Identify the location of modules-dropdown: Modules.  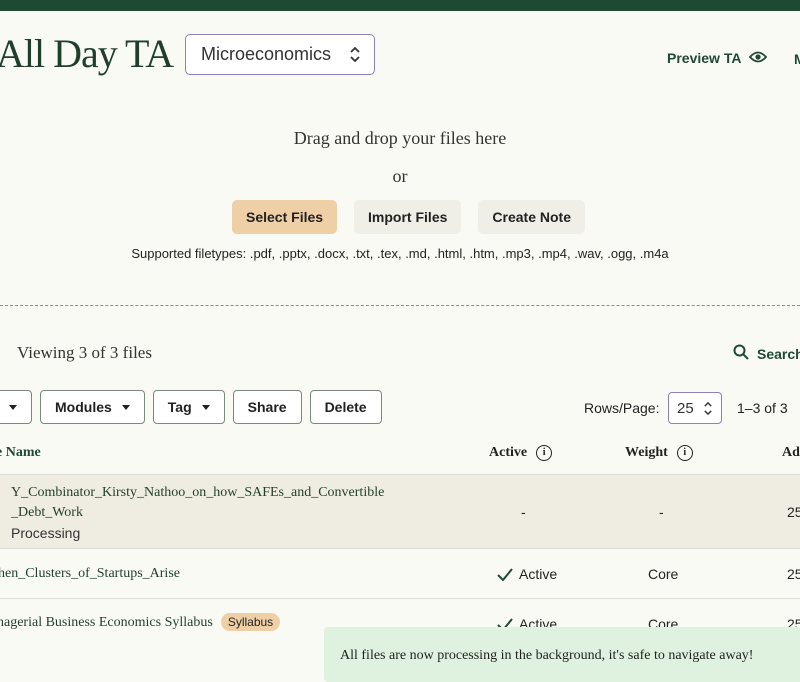
(92, 407).